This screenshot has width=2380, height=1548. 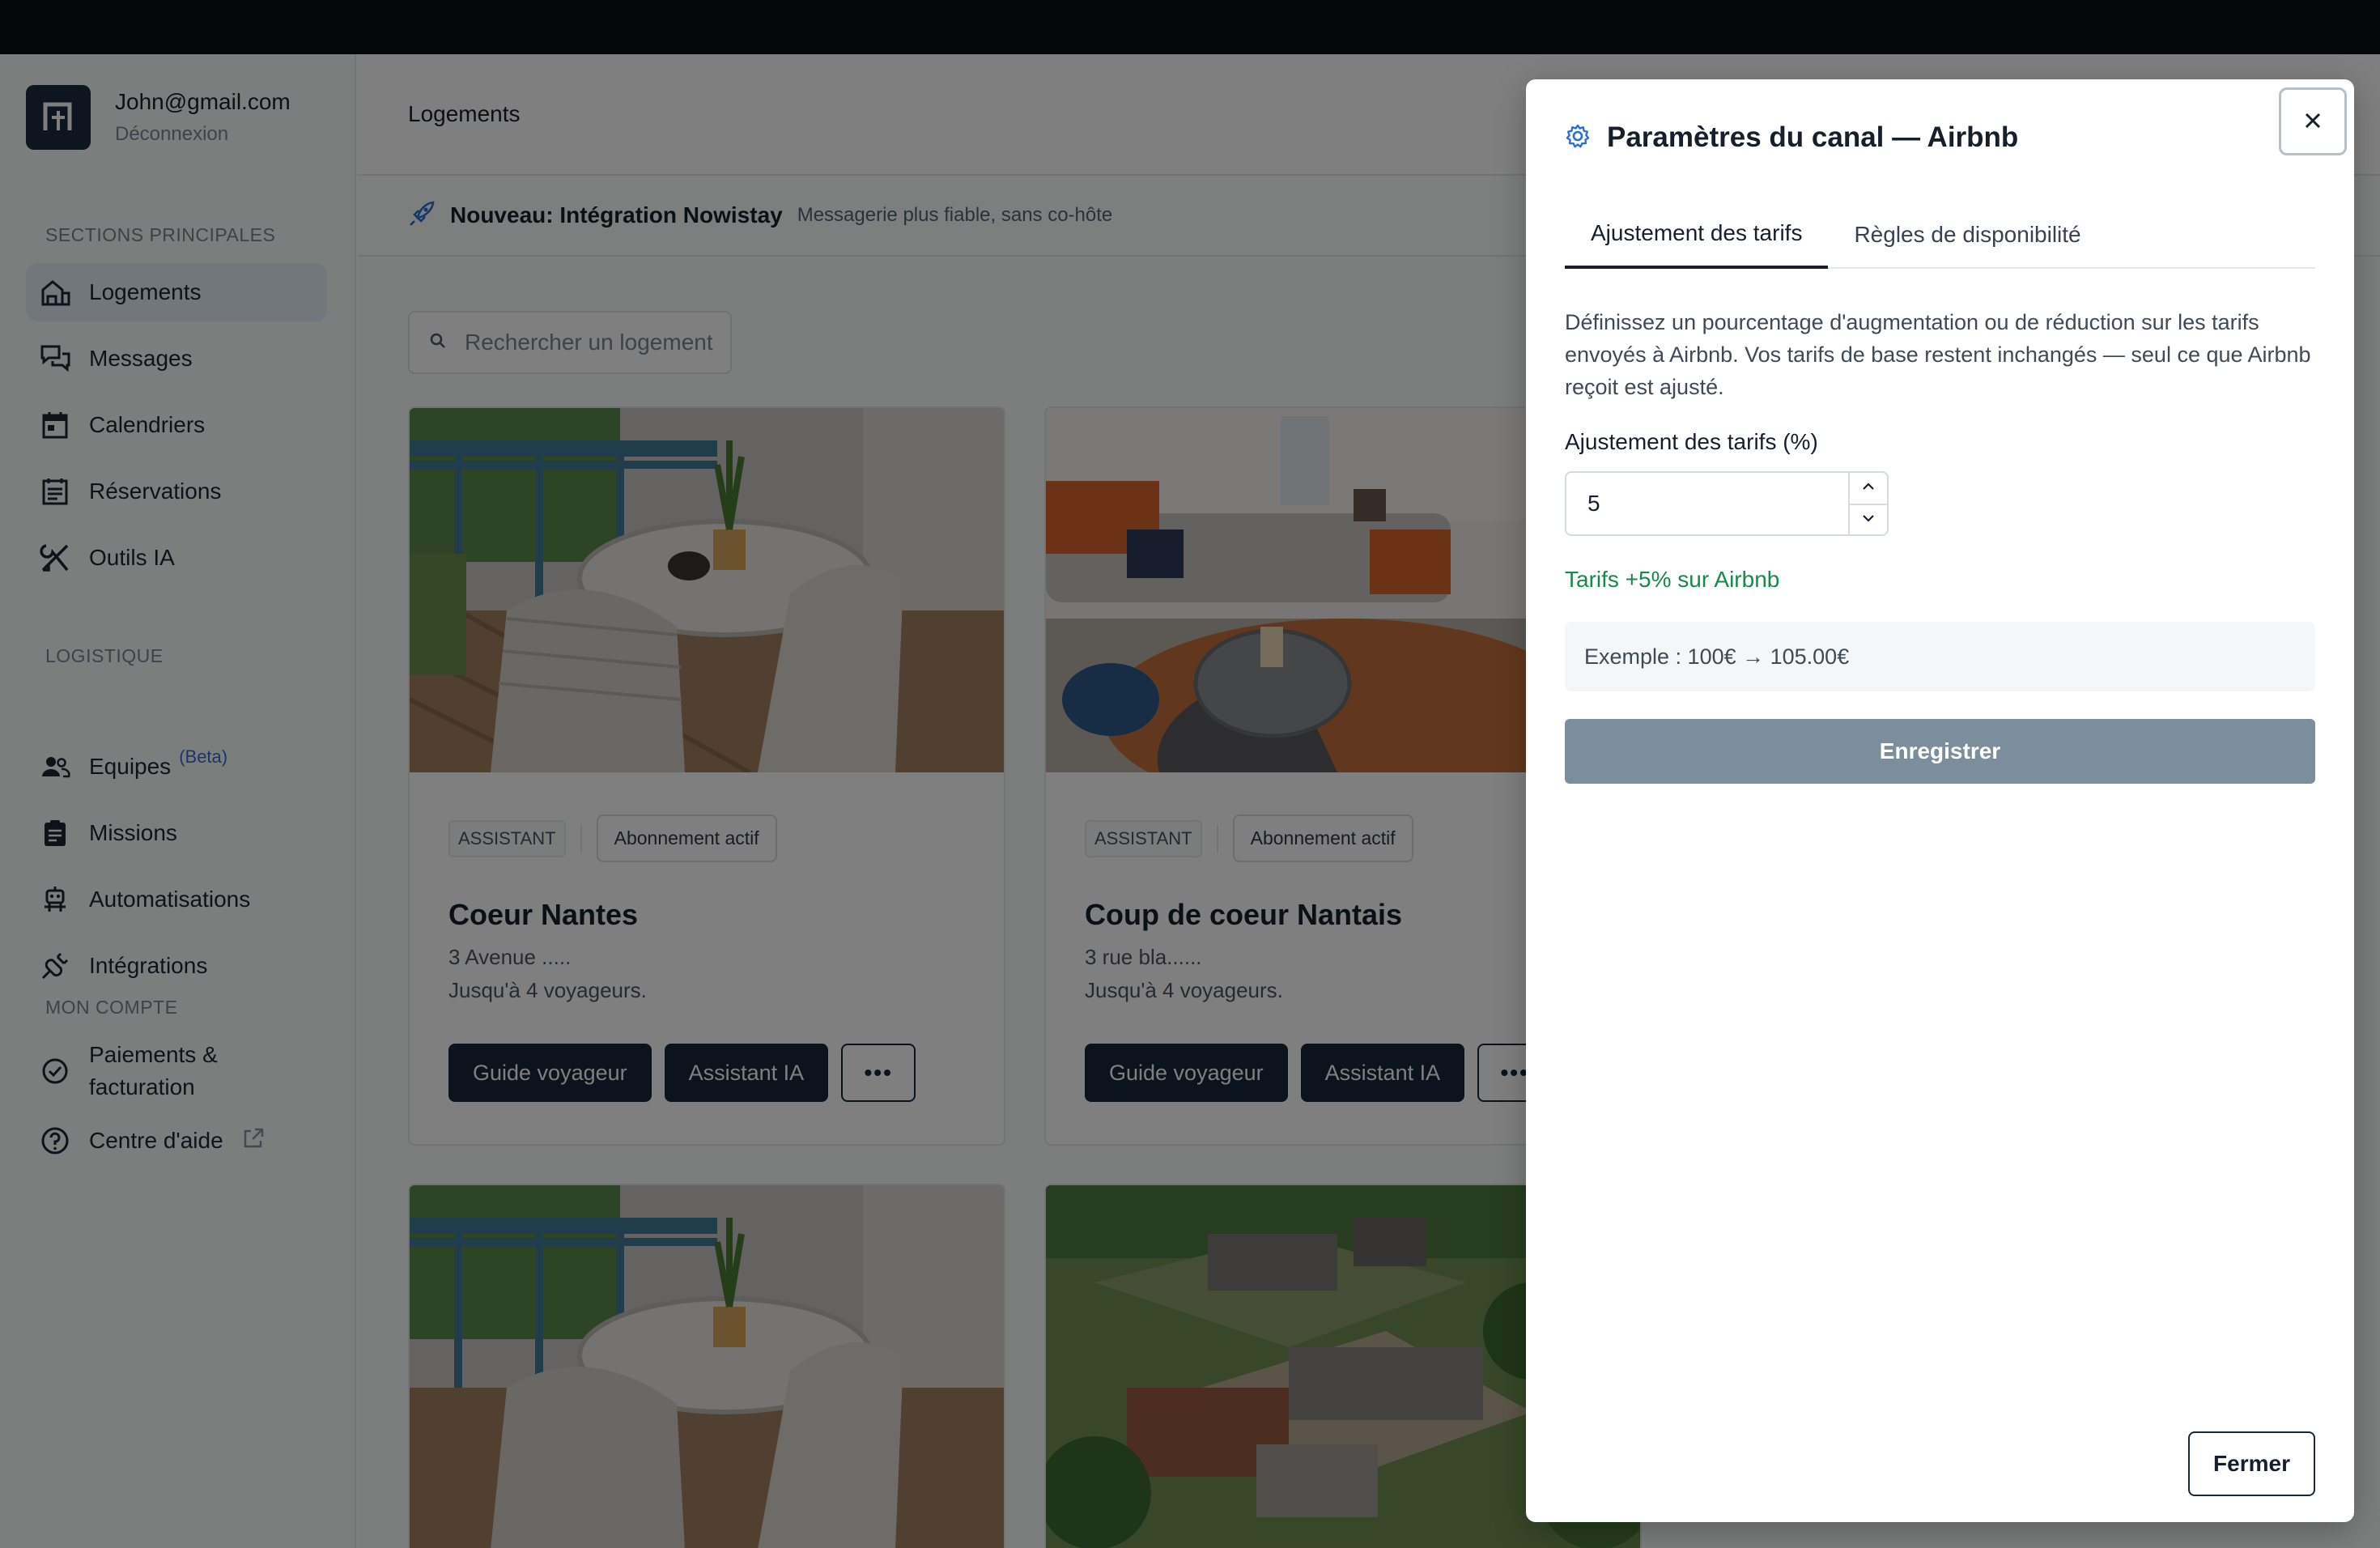 What do you see at coordinates (1691, 442) in the screenshot?
I see `field-label: Ajustement des tarifs (%)` at bounding box center [1691, 442].